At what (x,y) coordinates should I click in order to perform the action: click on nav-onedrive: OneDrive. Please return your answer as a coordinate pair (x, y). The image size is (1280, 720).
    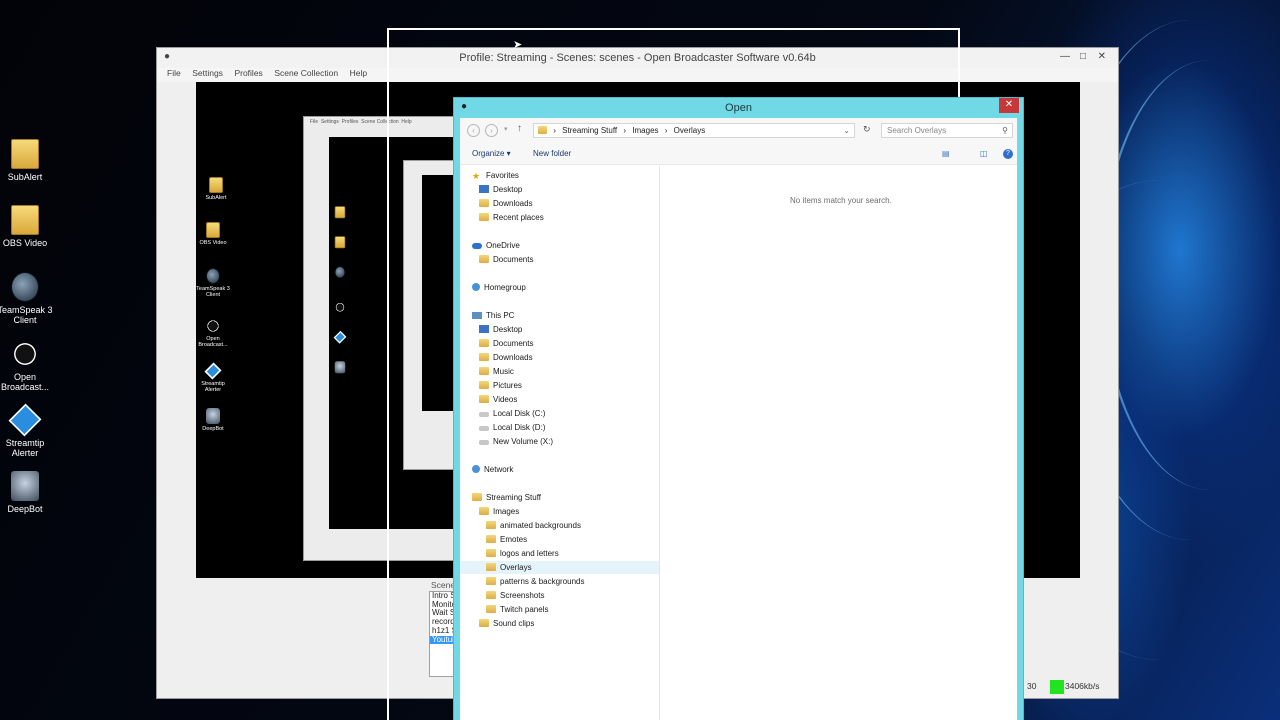
    Looking at the image, I should click on (496, 245).